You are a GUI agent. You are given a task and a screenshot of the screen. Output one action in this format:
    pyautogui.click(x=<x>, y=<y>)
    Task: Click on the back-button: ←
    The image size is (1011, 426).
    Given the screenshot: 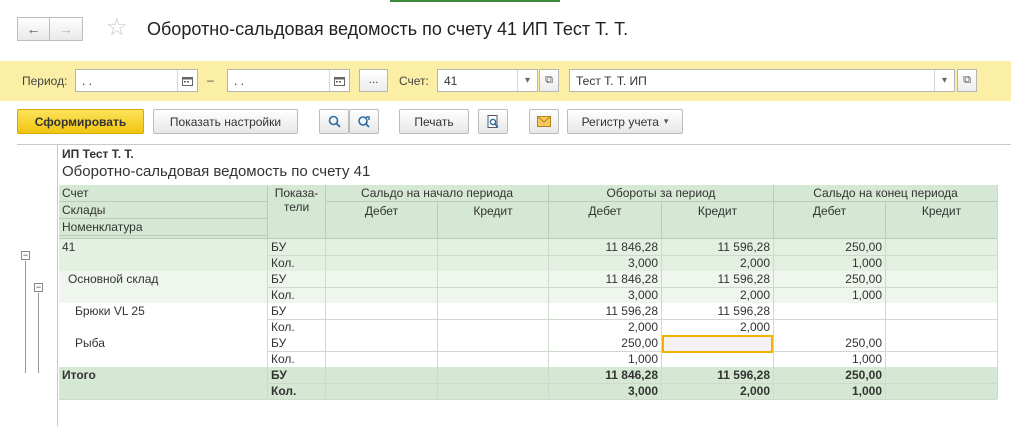 What is the action you would take?
    pyautogui.click(x=33, y=29)
    